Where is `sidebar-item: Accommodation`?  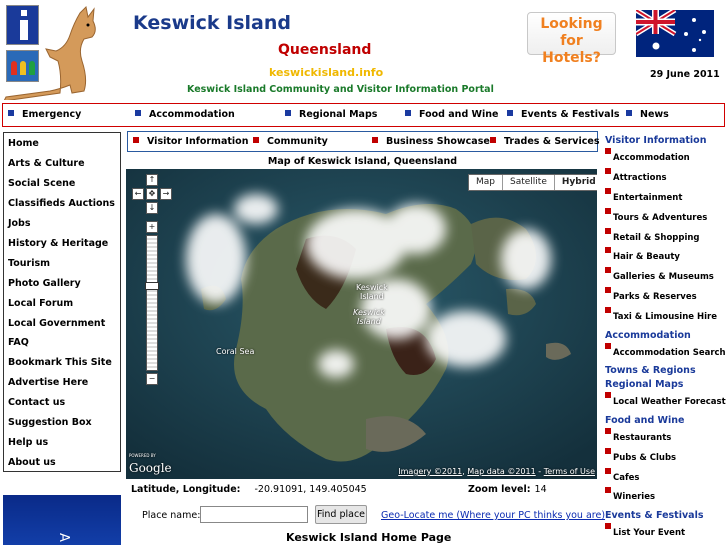 sidebar-item: Accommodation is located at coordinates (647, 155).